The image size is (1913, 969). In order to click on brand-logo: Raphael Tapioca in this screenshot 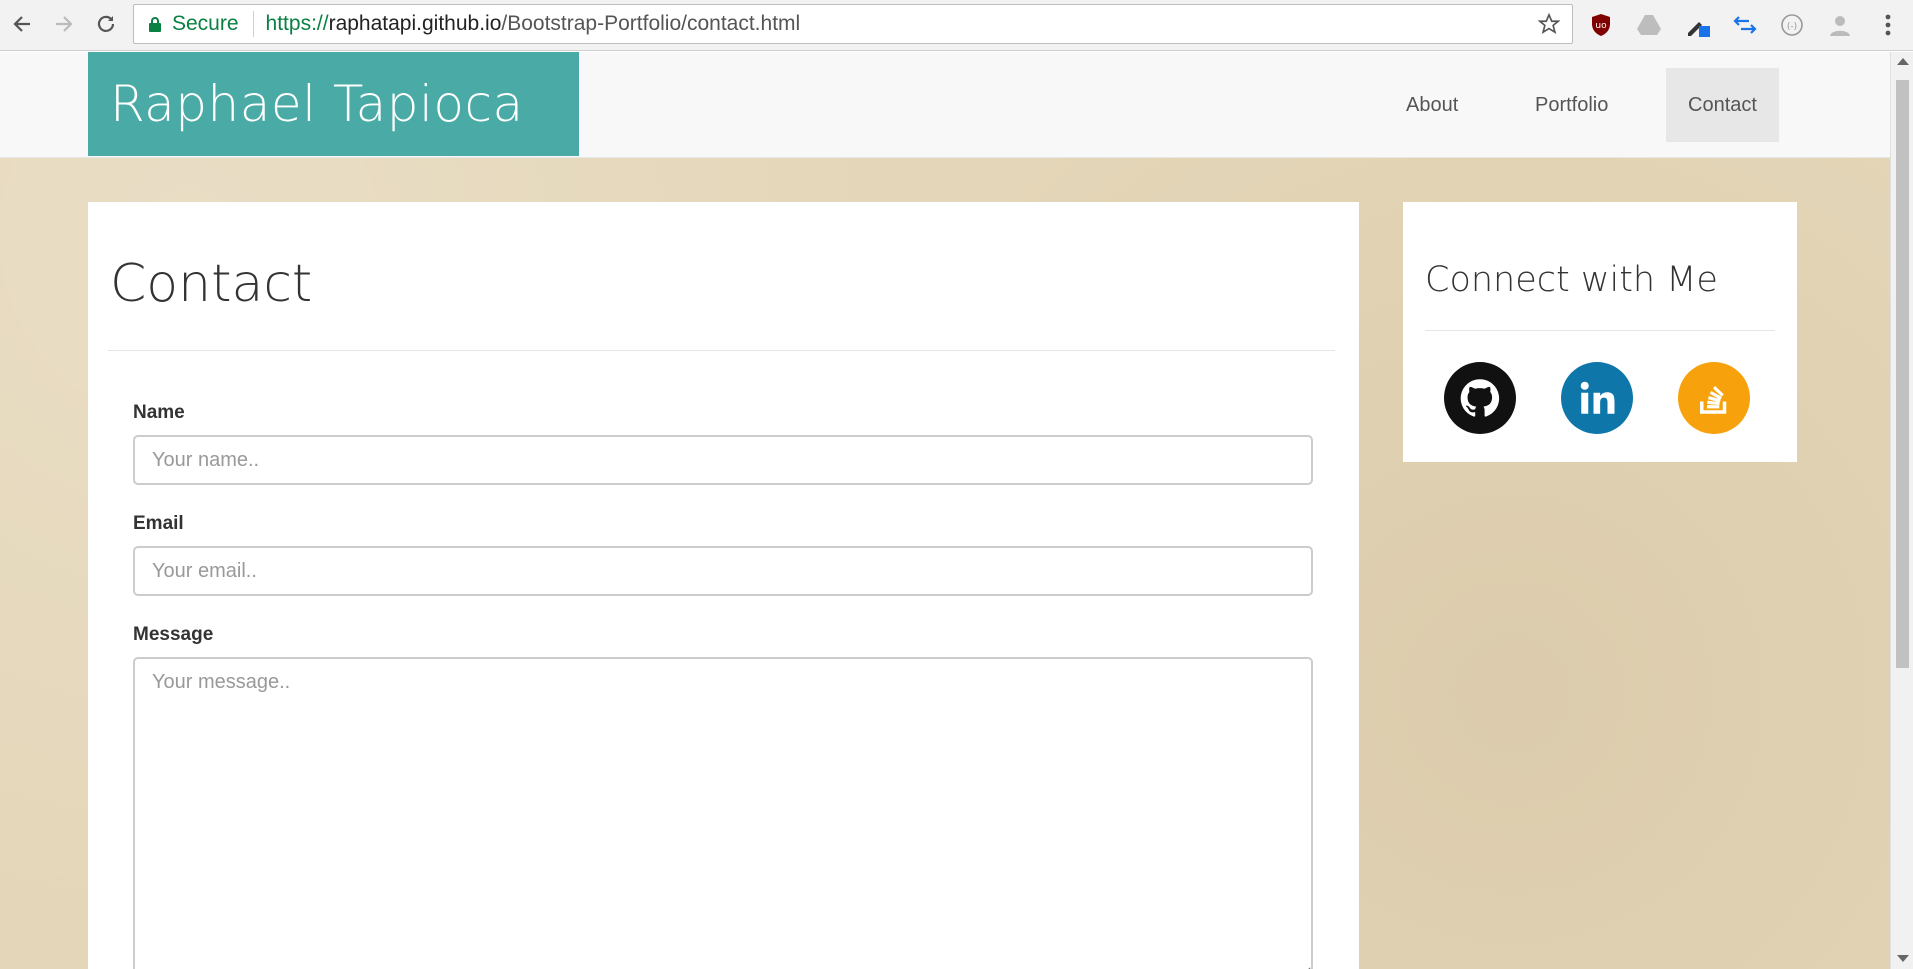, I will do `click(333, 104)`.